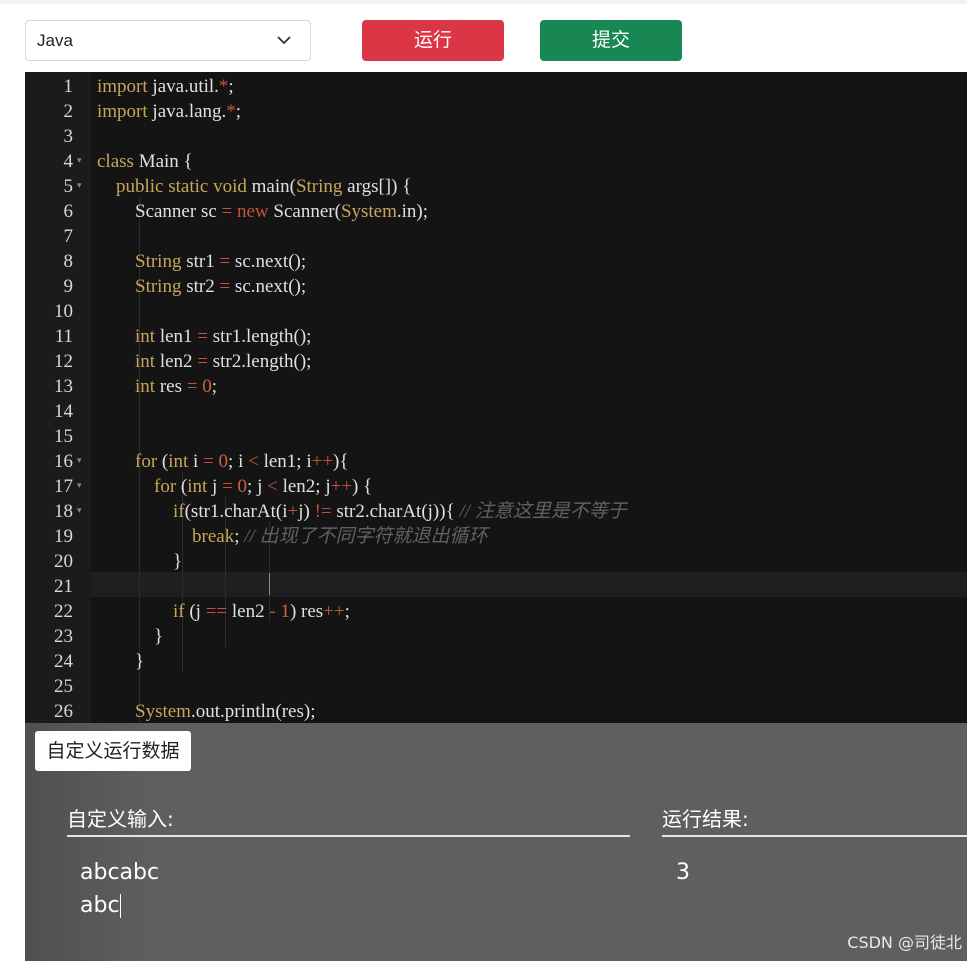 This screenshot has width=967, height=961. Describe the element at coordinates (68, 236) in the screenshot. I see `line-number: 7` at that location.